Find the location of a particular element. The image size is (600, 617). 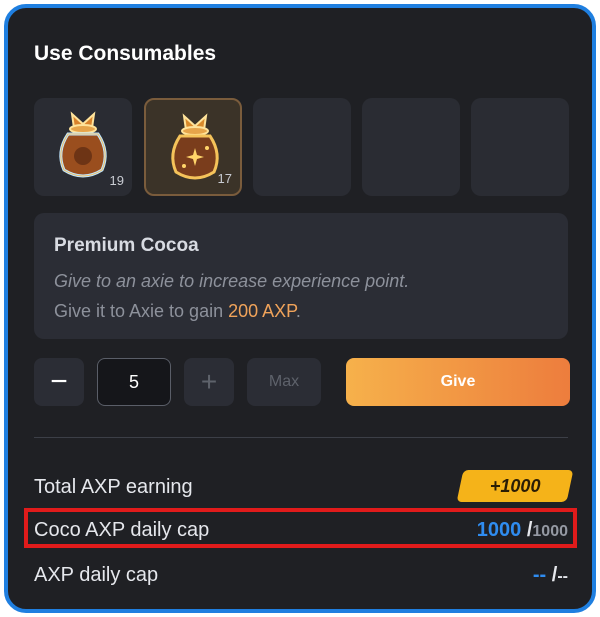

coco-cap-label: Coco AXP daily cap is located at coordinates (122, 530).